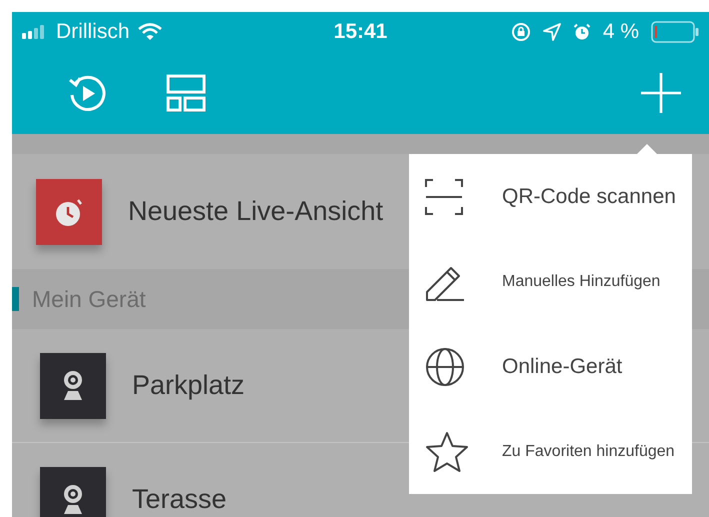 The height and width of the screenshot is (517, 709). What do you see at coordinates (150, 32) in the screenshot?
I see `wifi-icon` at bounding box center [150, 32].